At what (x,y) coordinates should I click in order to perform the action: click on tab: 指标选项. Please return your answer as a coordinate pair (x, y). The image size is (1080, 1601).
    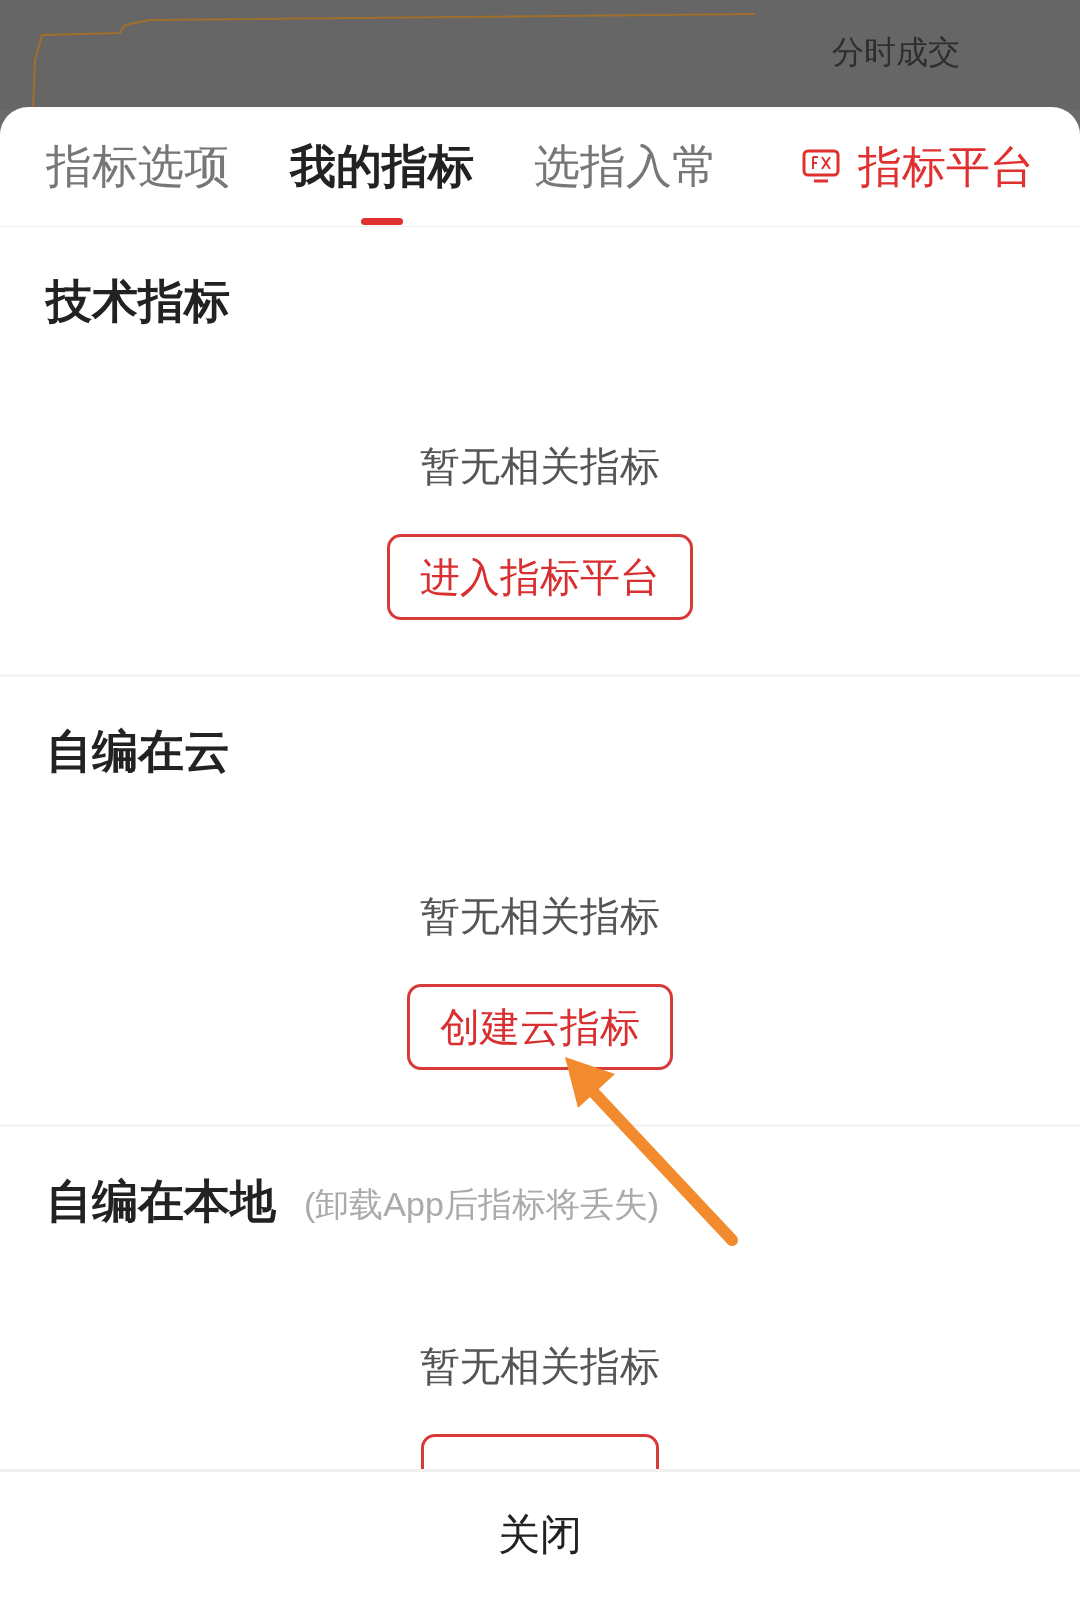
    Looking at the image, I should click on (138, 166).